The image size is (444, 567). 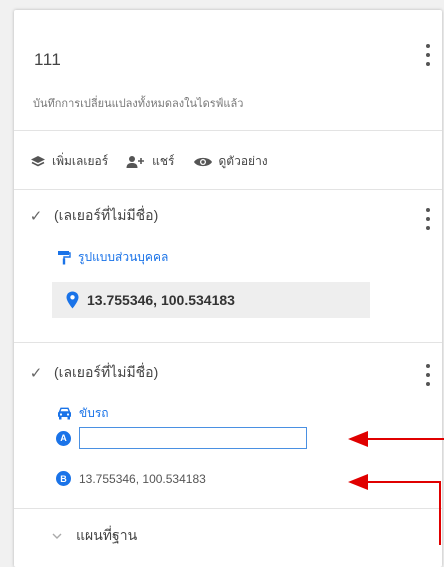 What do you see at coordinates (80, 161) in the screenshot?
I see `add-layer-label: เพิ่มเลเยอร์` at bounding box center [80, 161].